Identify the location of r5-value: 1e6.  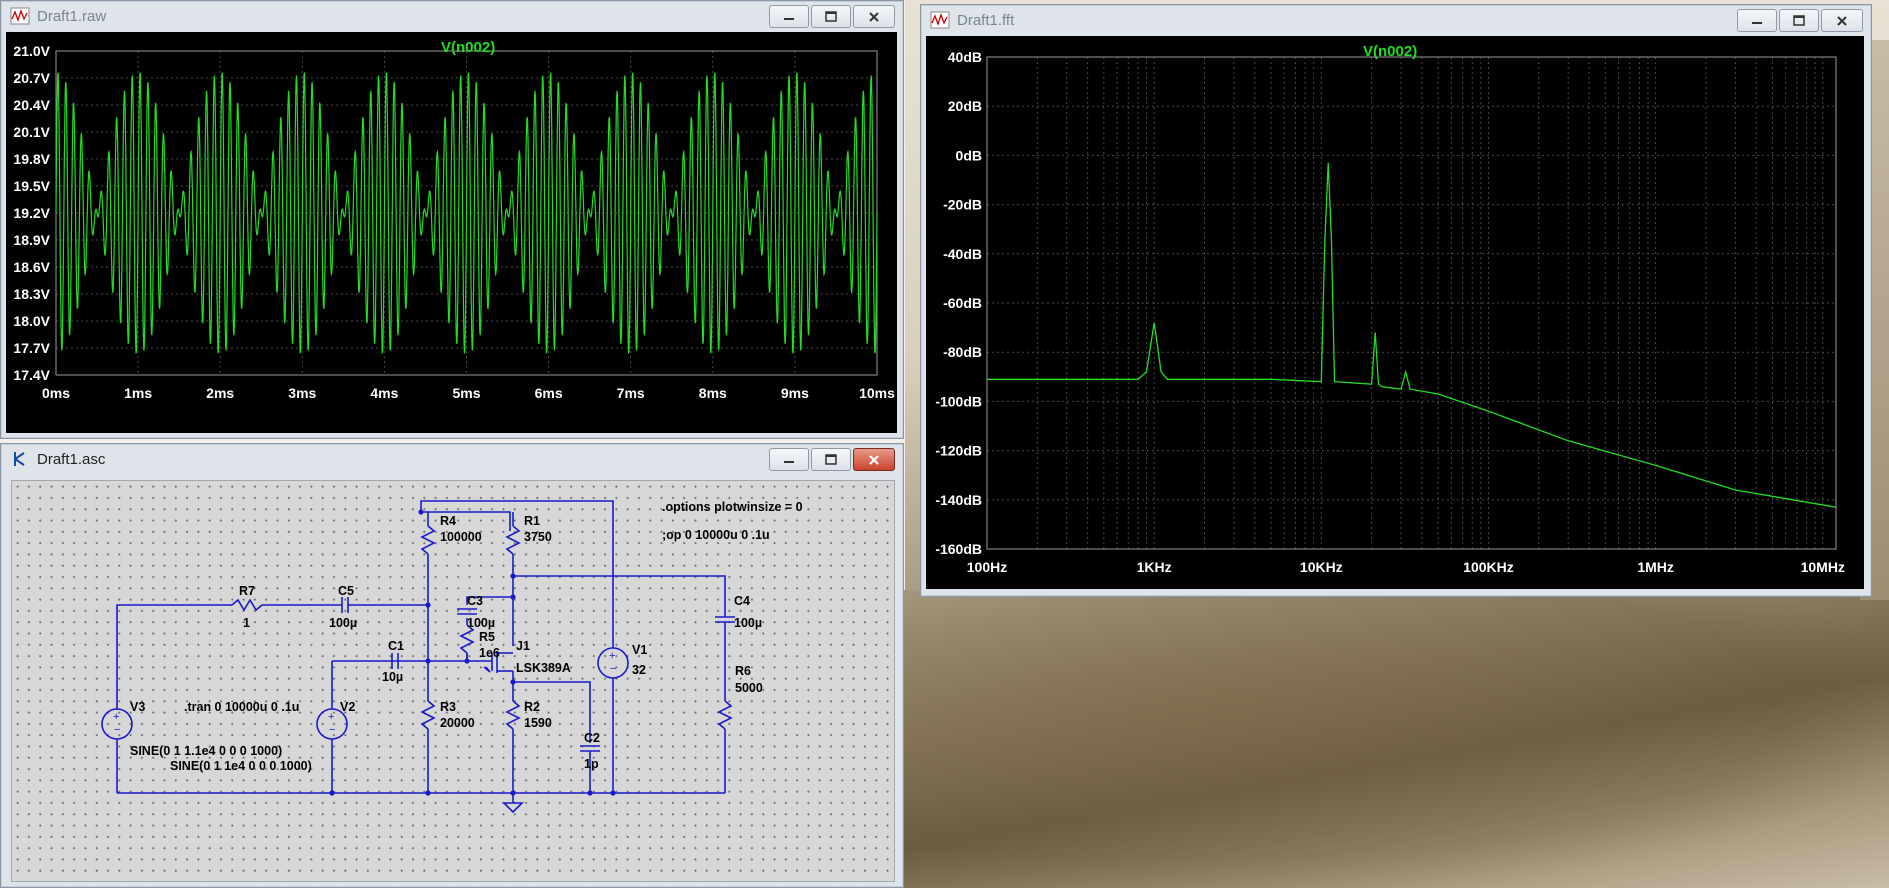
(489, 653).